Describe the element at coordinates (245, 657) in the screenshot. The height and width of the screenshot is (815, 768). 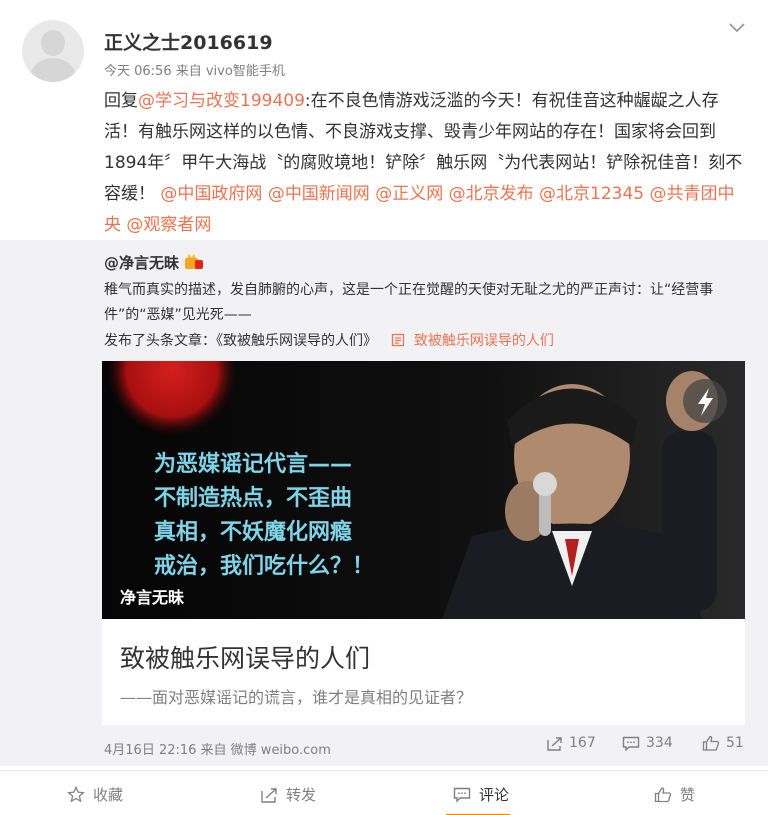
I see `article-title: 致被触乐网误导的人们` at that location.